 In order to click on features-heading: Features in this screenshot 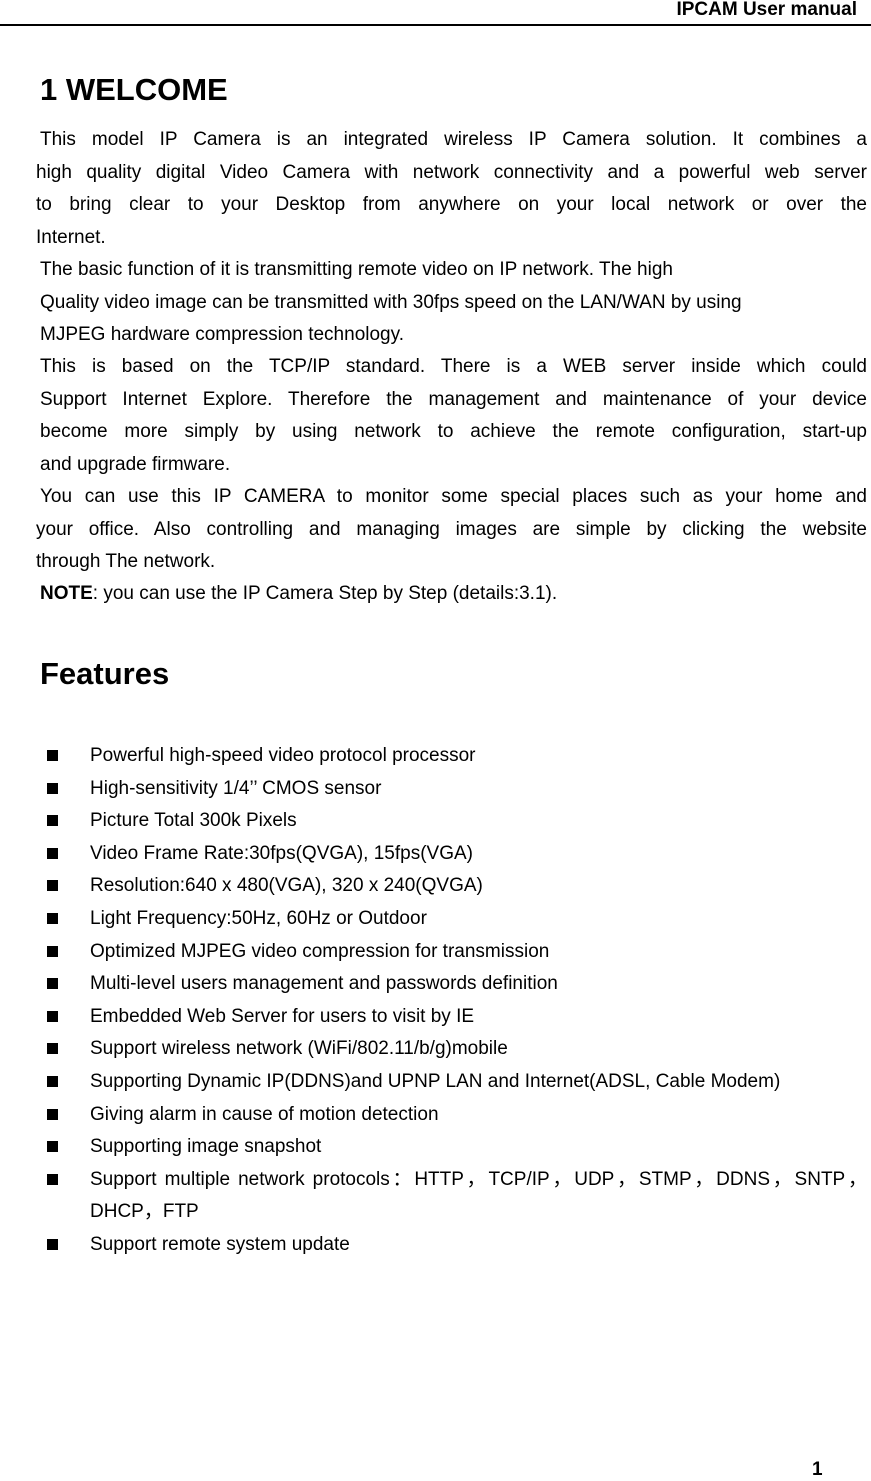, I will do `click(105, 673)`.